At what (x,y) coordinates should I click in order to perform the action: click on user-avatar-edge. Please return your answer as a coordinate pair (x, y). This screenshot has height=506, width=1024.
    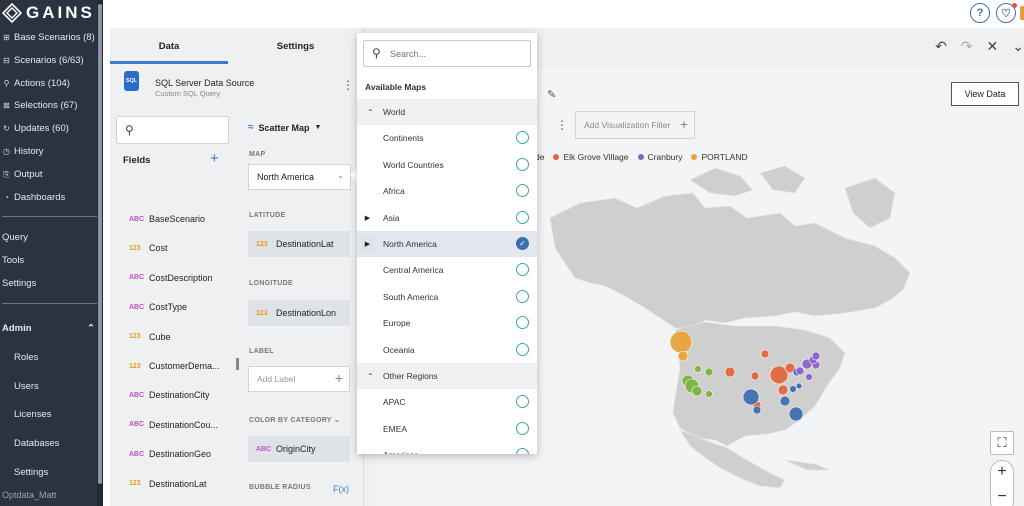
    Looking at the image, I should click on (1022, 13).